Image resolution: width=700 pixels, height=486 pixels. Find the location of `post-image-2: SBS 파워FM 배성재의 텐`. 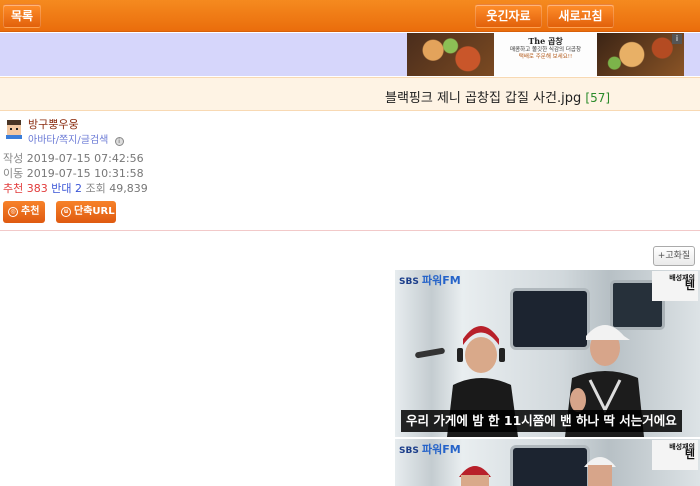

post-image-2: SBS 파워FM 배성재의 텐 is located at coordinates (547, 462).